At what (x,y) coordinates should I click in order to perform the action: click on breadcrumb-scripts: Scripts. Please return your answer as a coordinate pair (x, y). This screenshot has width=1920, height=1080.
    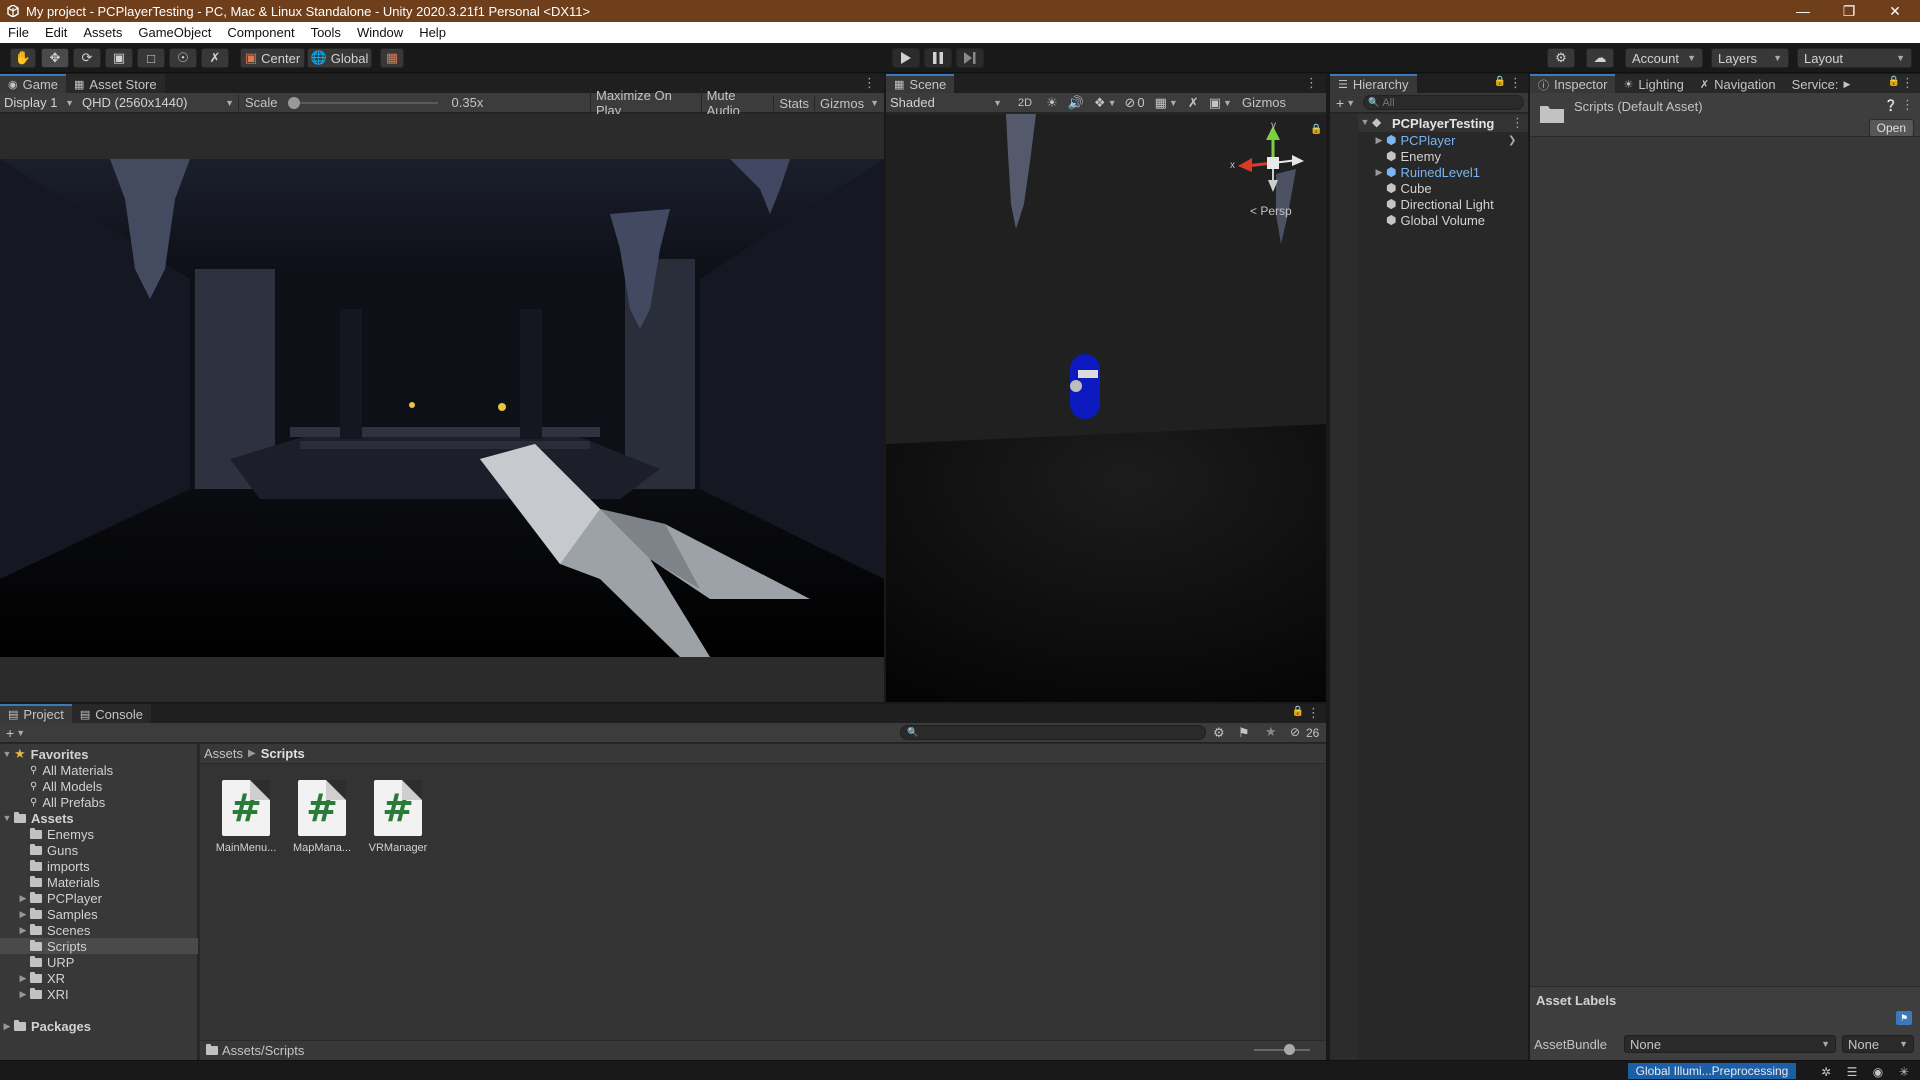
    Looking at the image, I should click on (283, 753).